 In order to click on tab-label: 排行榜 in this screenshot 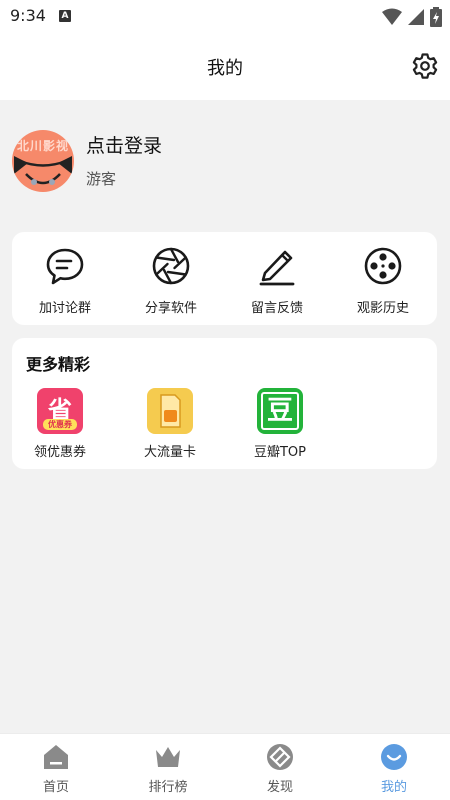, I will do `click(168, 787)`.